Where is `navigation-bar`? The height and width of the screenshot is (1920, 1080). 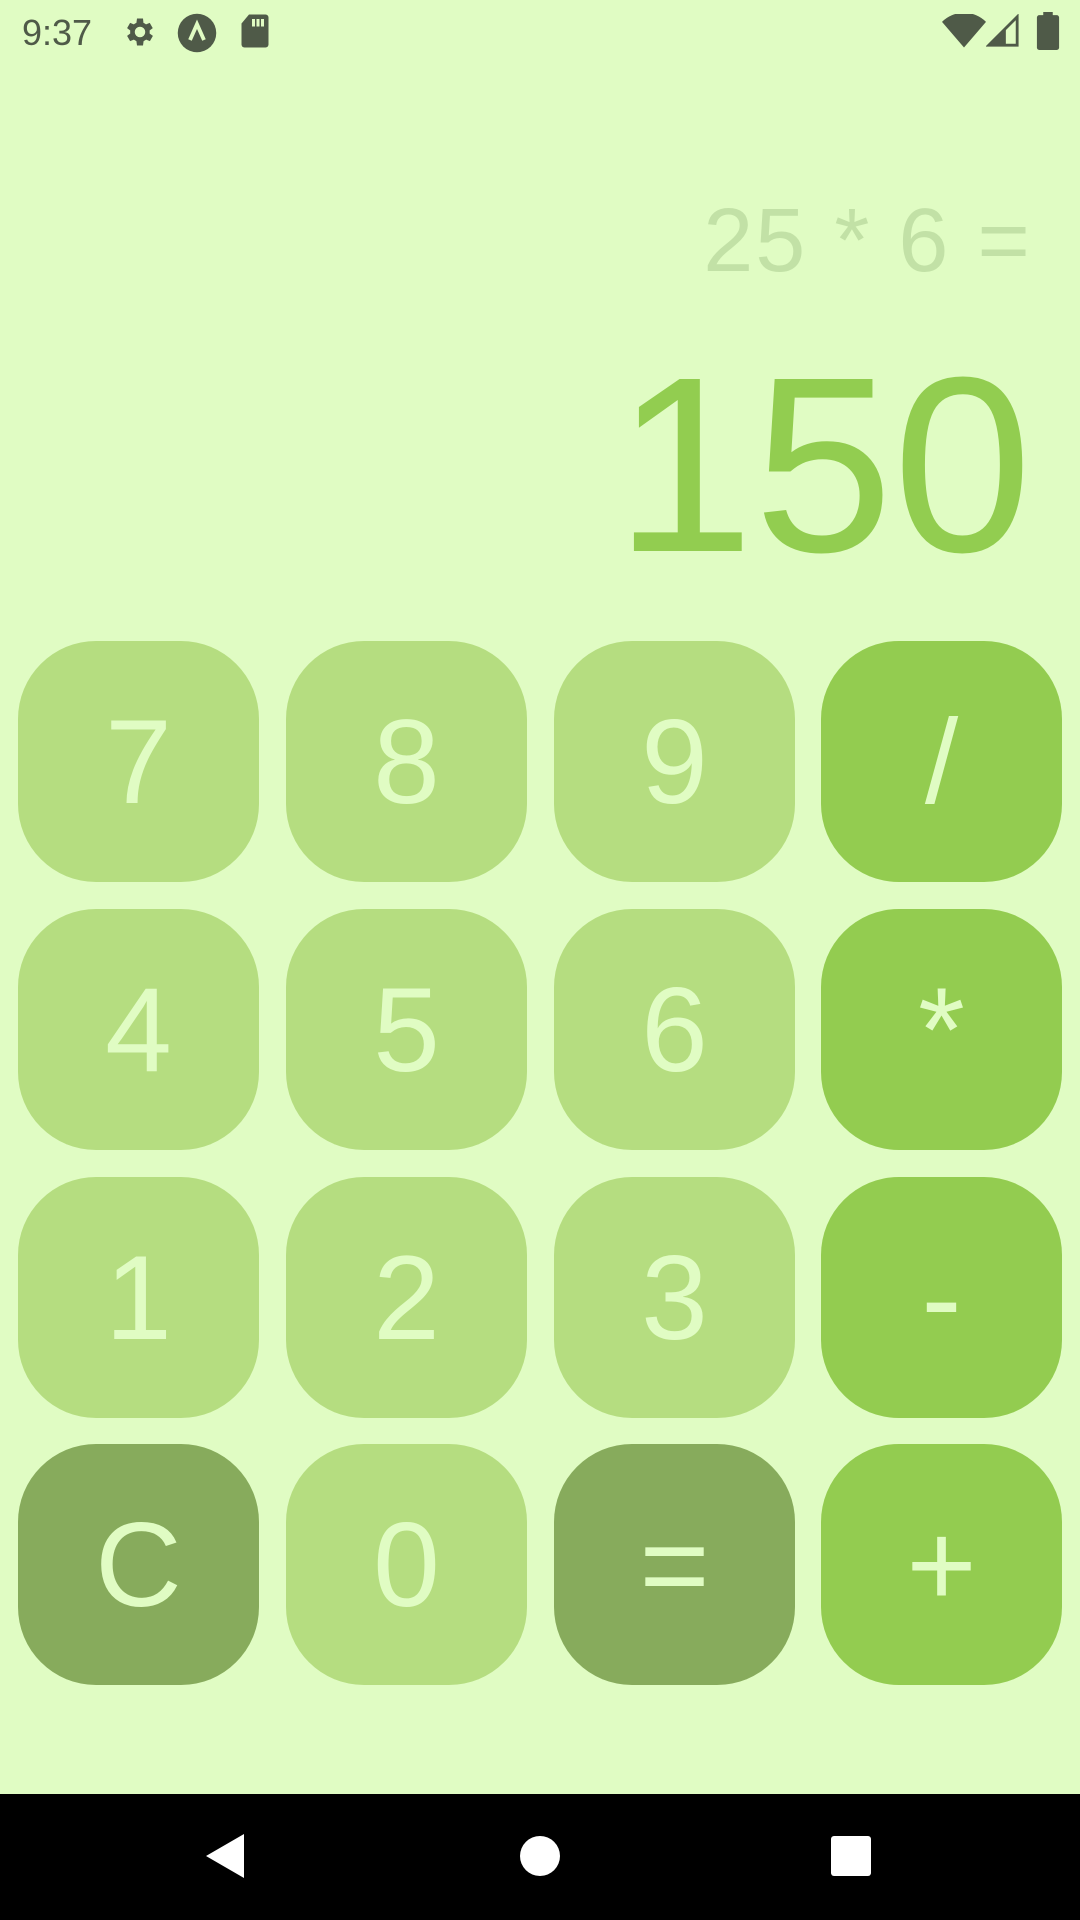 navigation-bar is located at coordinates (540, 1857).